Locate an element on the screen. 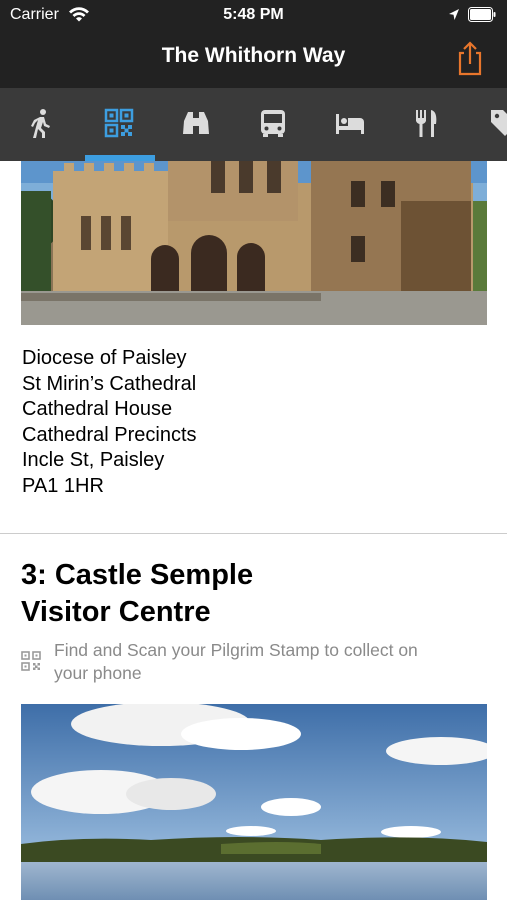 The image size is (507, 900). tab-sights is located at coordinates (196, 124).